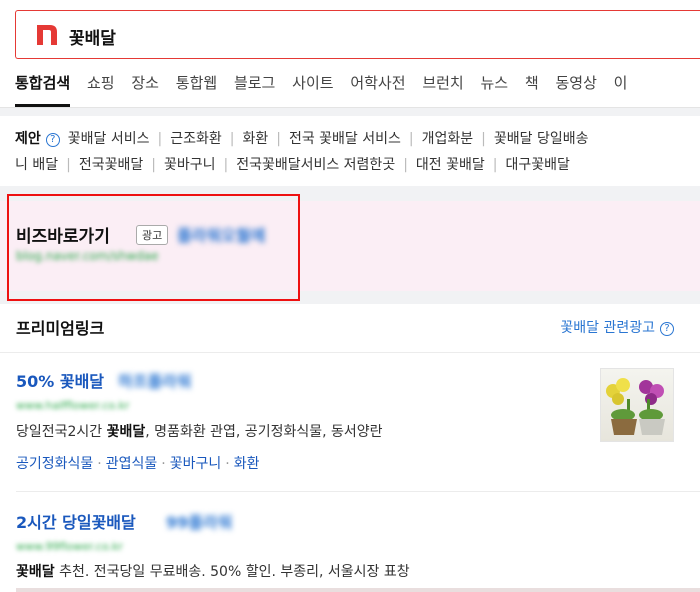 The image size is (700, 592). Describe the element at coordinates (607, 328) in the screenshot. I see `related-ads-label: 꽃배달 관련광고` at that location.